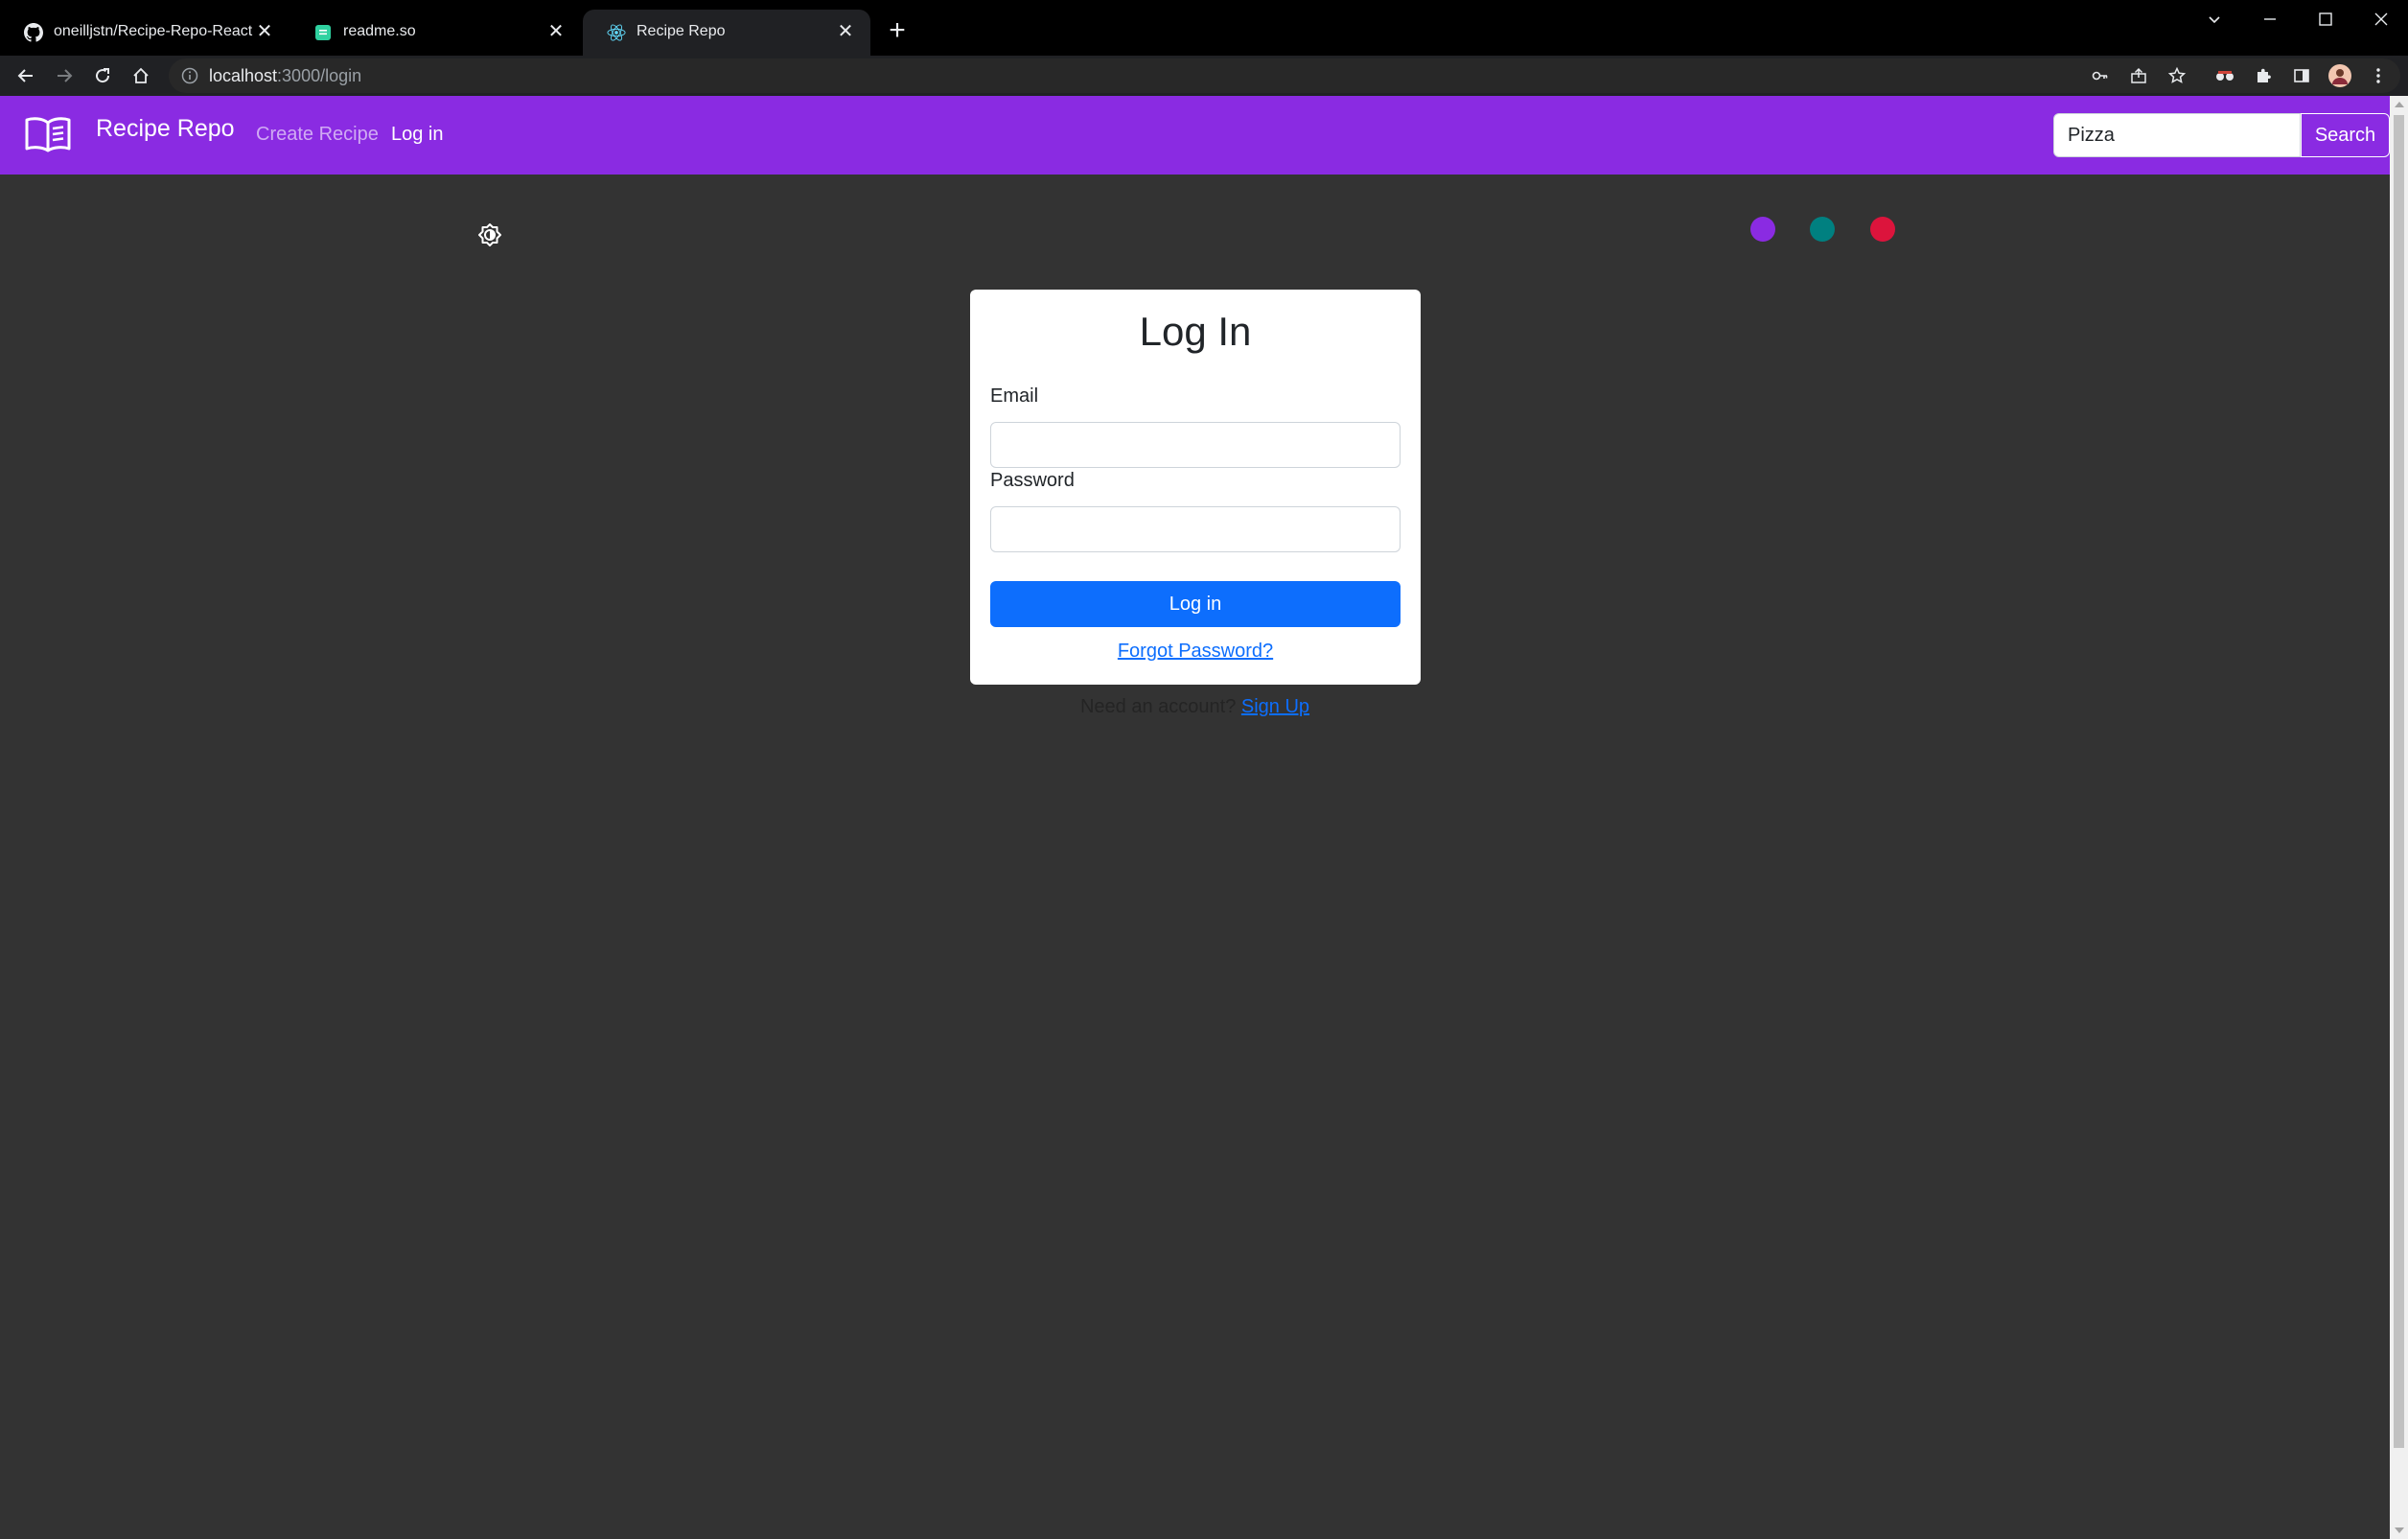 Image resolution: width=2408 pixels, height=1539 pixels. What do you see at coordinates (897, 30) in the screenshot?
I see `new-tab-button: +` at bounding box center [897, 30].